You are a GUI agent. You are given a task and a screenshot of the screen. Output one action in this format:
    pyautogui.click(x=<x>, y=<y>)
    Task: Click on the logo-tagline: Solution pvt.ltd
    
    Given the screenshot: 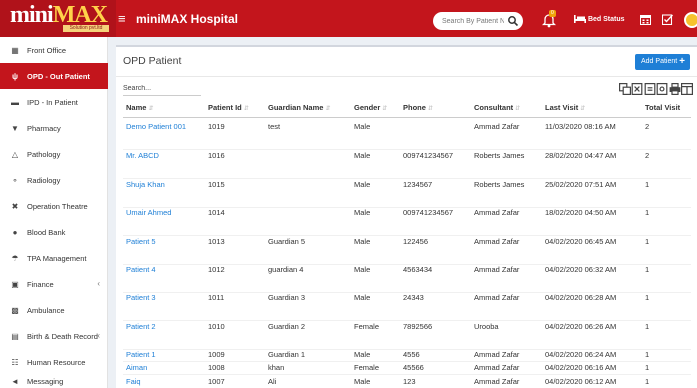 What is the action you would take?
    pyautogui.click(x=86, y=28)
    